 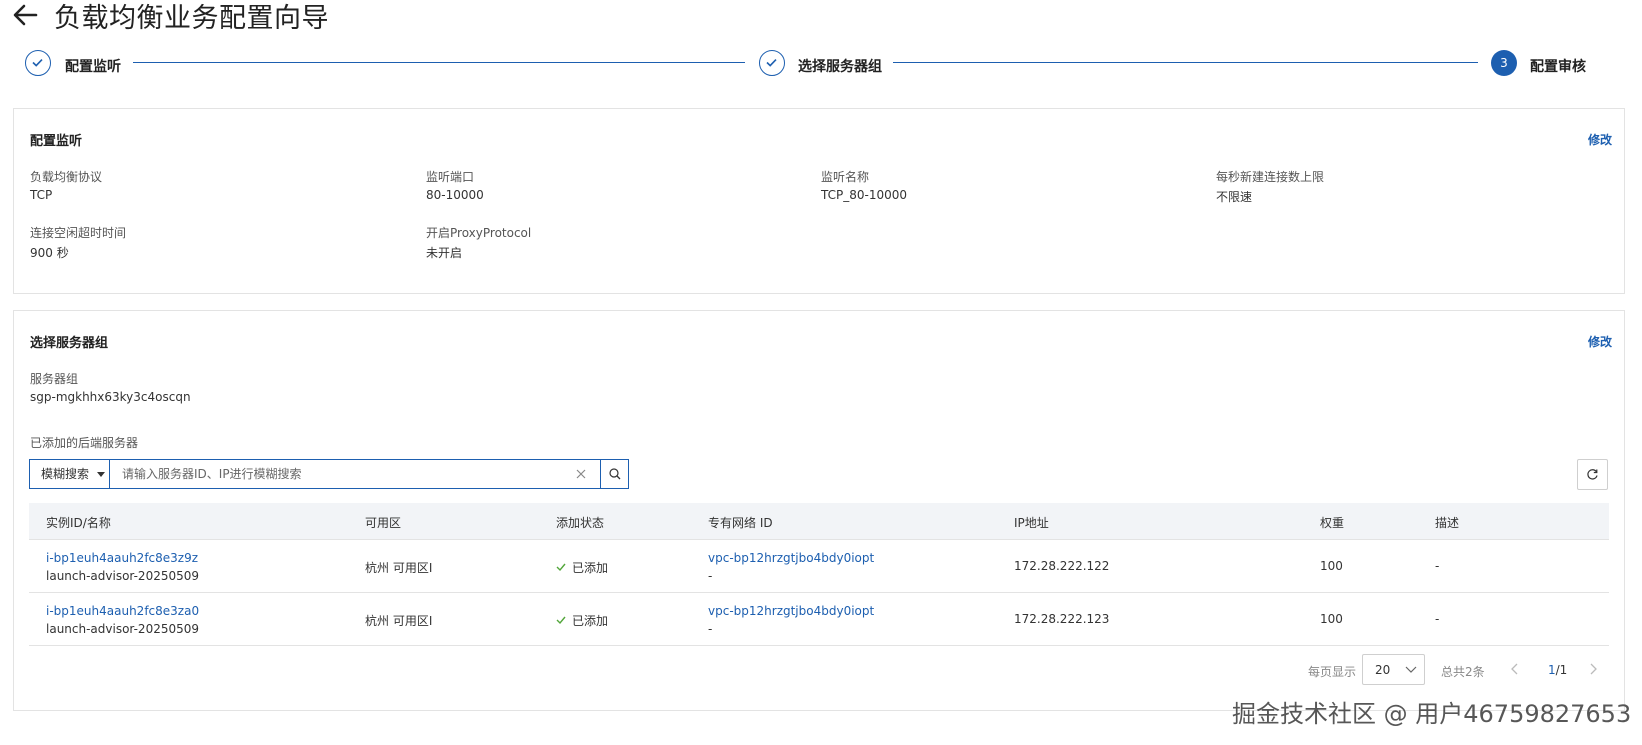 What do you see at coordinates (479, 233) in the screenshot?
I see `proxy-protocol-label: 开启ProxyProtocol` at bounding box center [479, 233].